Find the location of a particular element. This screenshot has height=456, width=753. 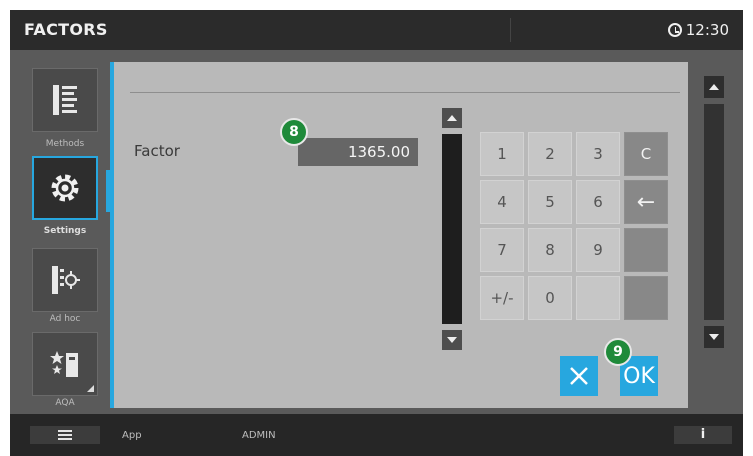

nav-item-aqa is located at coordinates (65, 364).